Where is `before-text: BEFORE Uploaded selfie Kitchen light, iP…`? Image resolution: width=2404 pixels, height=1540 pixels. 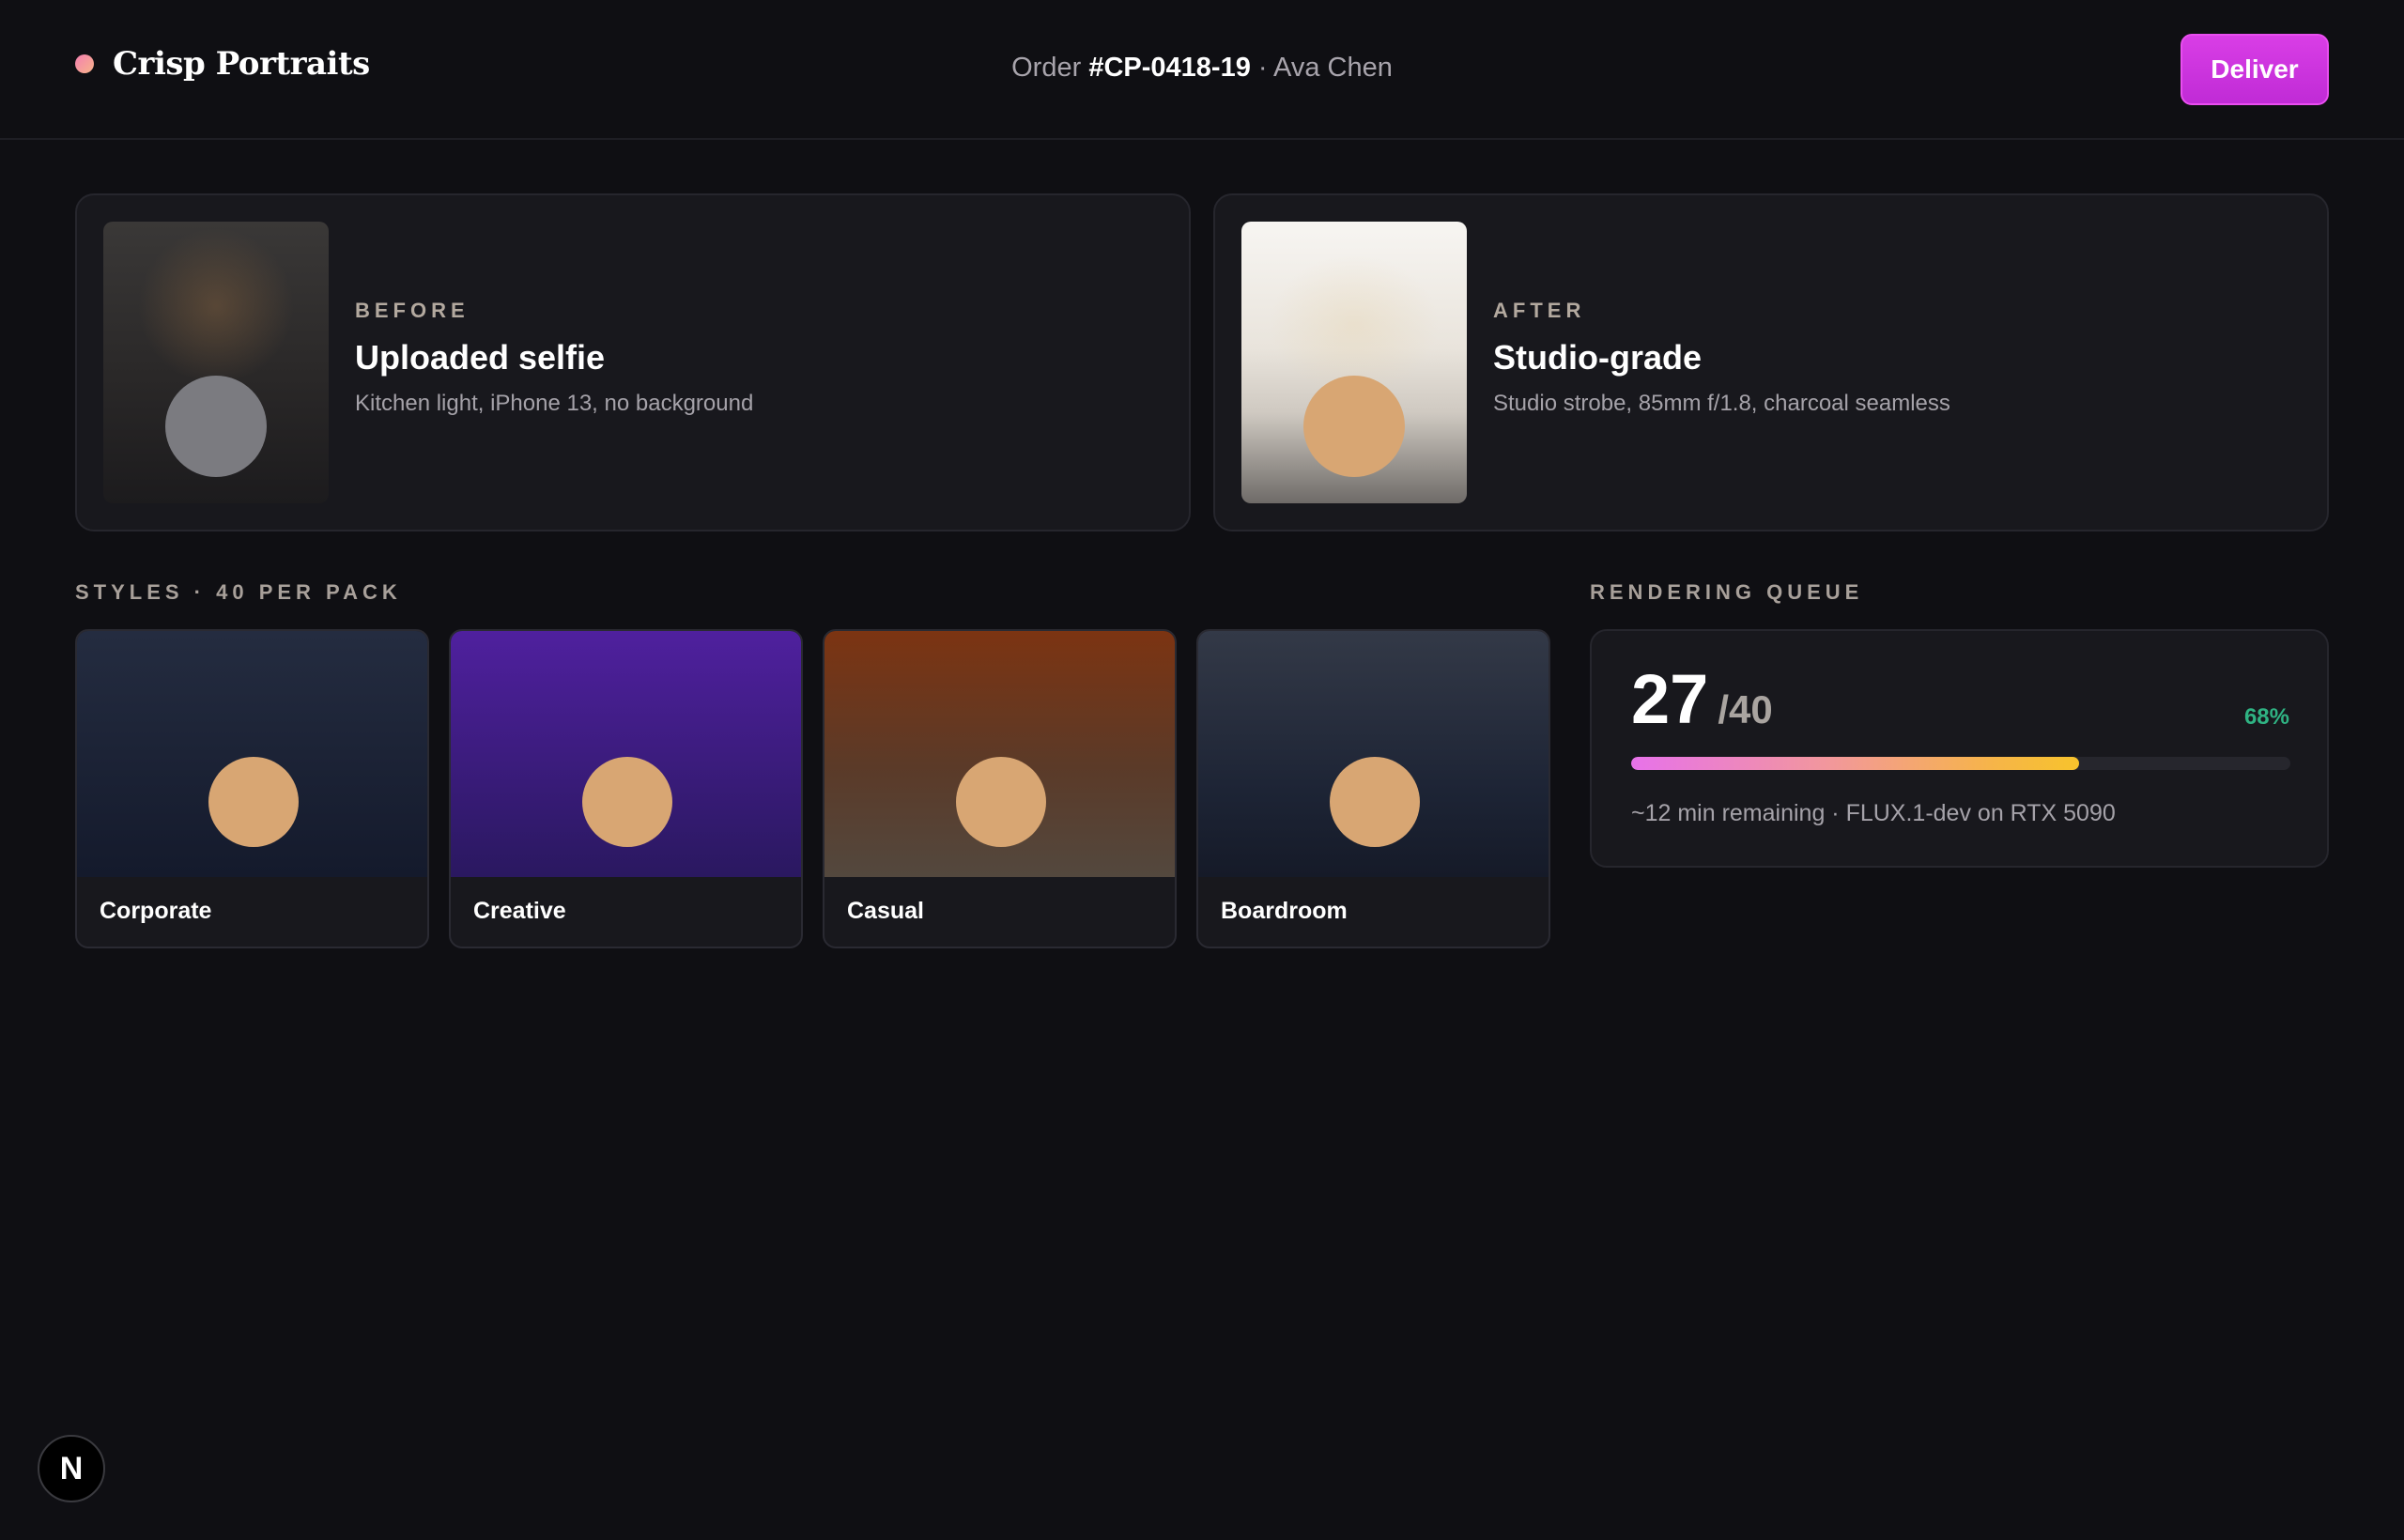
before-text: BEFORE Uploaded selfie Kitchen light, iP… is located at coordinates (554, 358).